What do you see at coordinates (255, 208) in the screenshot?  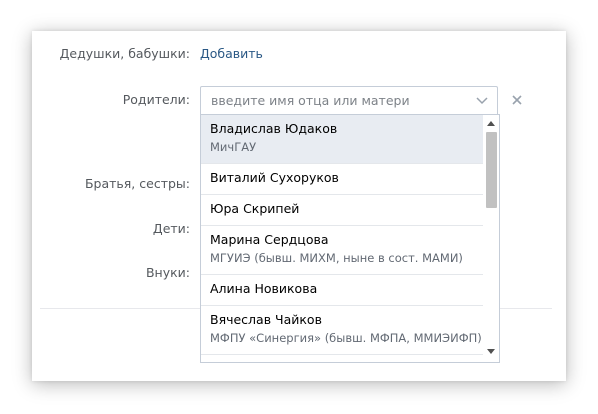 I see `suggestion-name: Юра Скрипей` at bounding box center [255, 208].